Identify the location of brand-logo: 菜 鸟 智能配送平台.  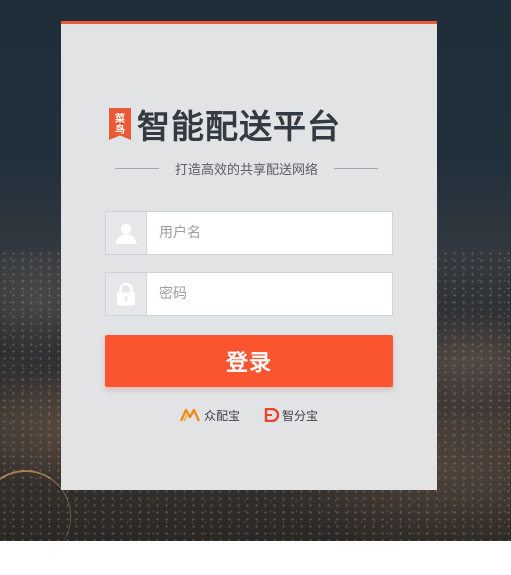
(225, 125).